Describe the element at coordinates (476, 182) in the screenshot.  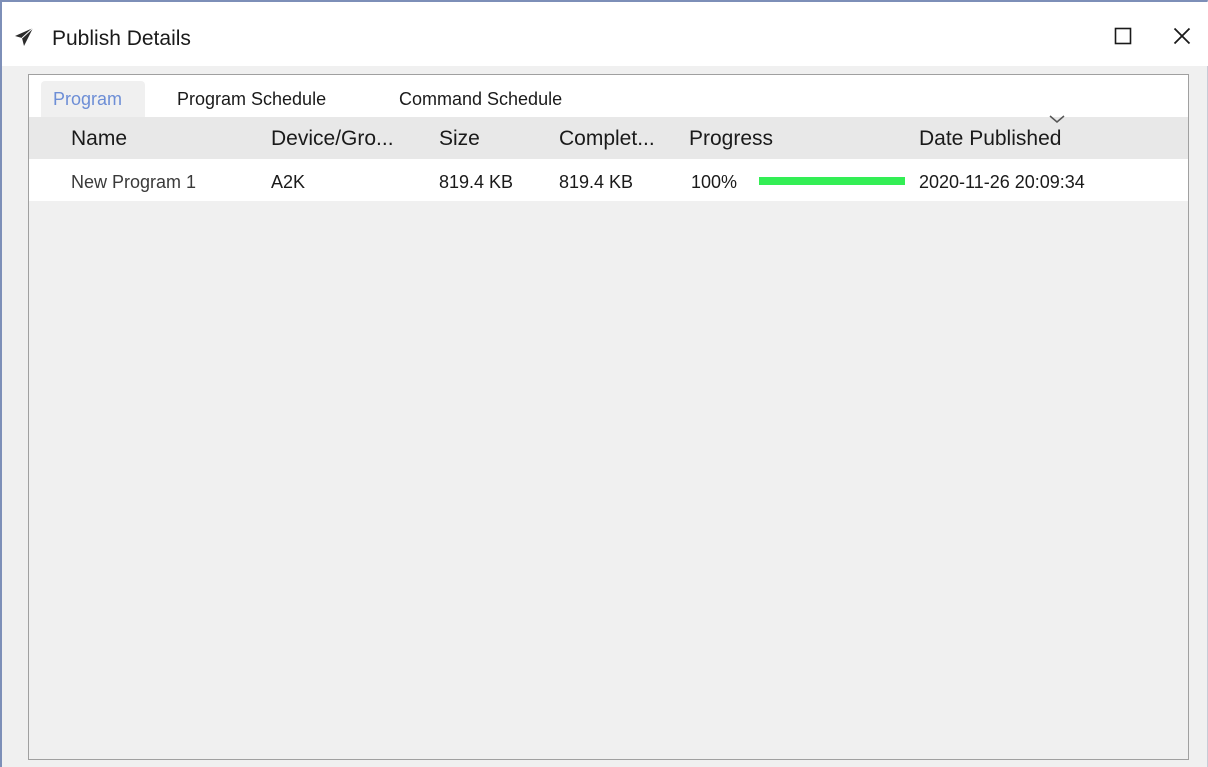
I see `cell-size: 819.4 KB` at that location.